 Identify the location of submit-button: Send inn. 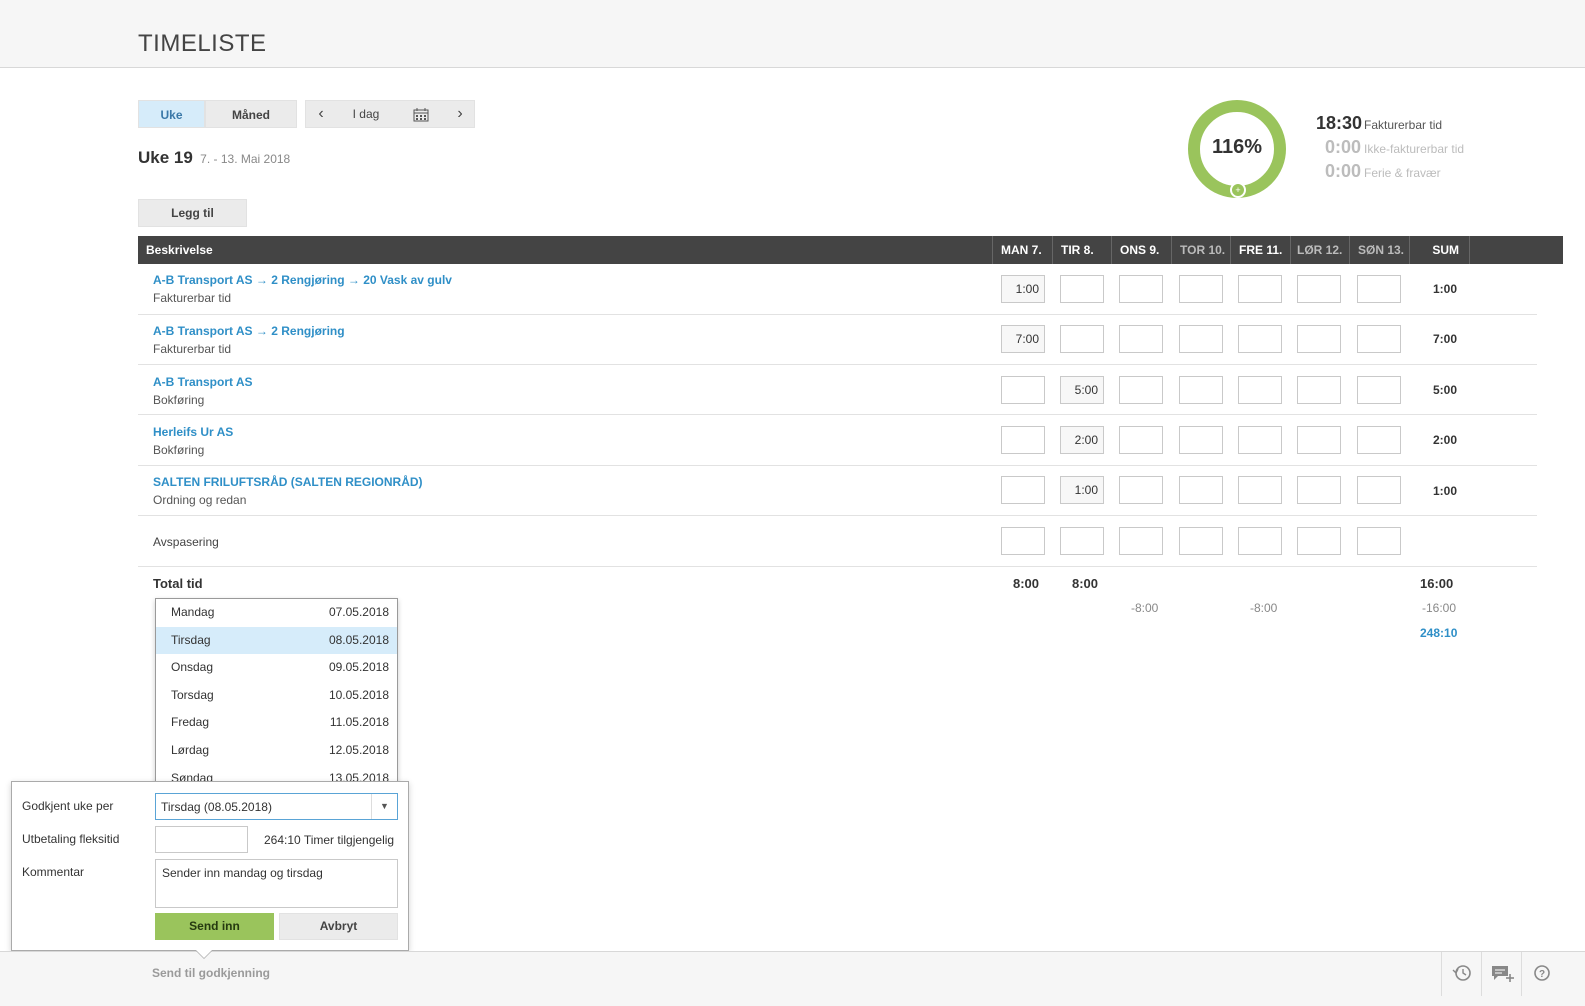
(214, 926).